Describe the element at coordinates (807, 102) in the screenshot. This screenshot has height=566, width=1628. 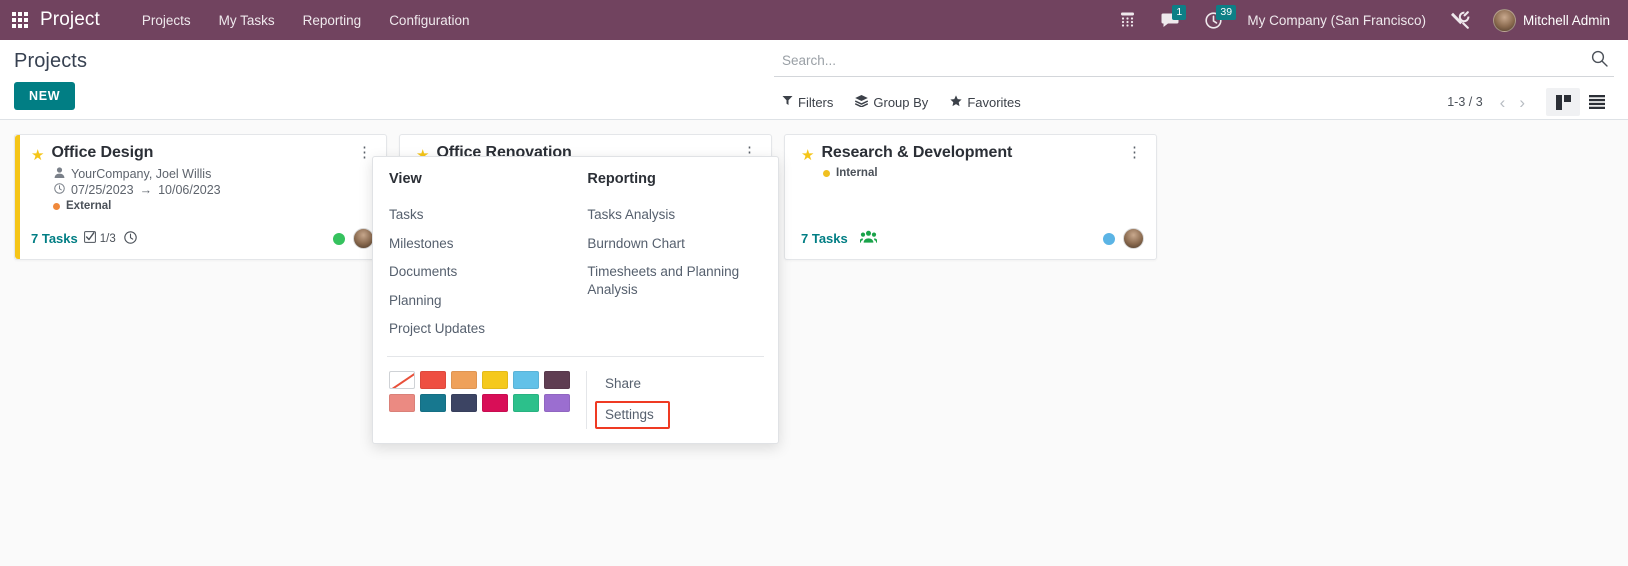
I see `filters-dropdown: Filters` at that location.